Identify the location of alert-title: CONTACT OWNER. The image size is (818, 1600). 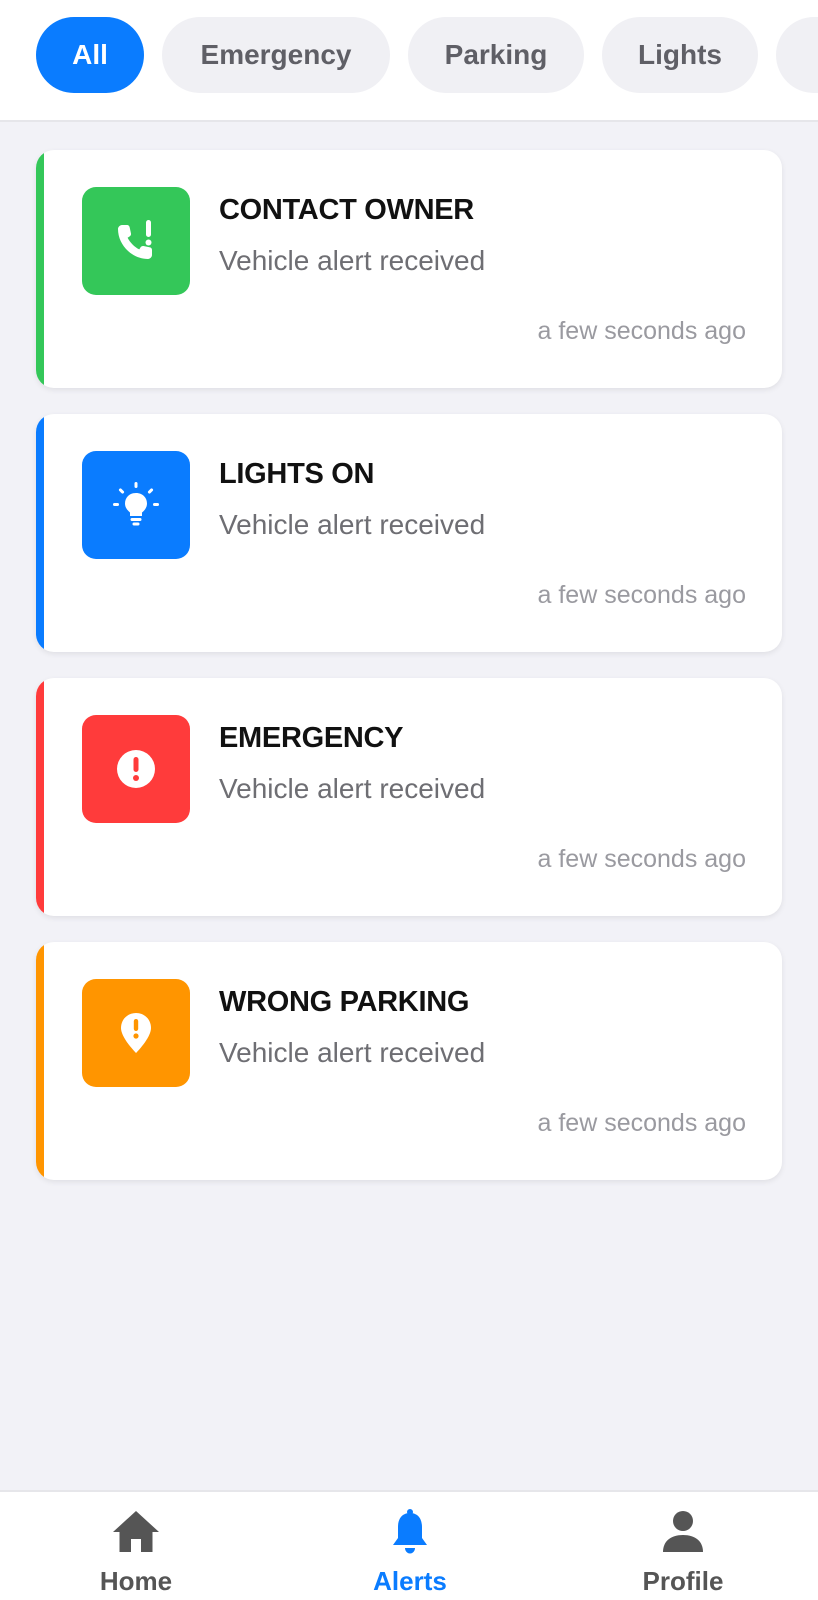
(346, 210).